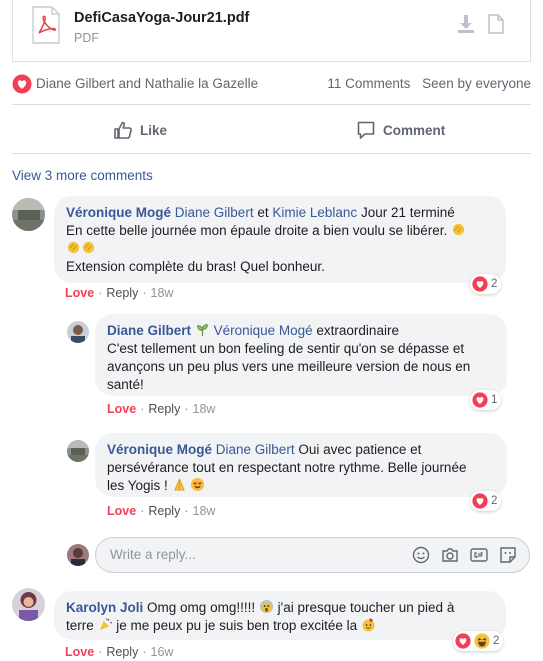 The image size is (543, 661). What do you see at coordinates (496, 24) in the screenshot?
I see `document-icon` at bounding box center [496, 24].